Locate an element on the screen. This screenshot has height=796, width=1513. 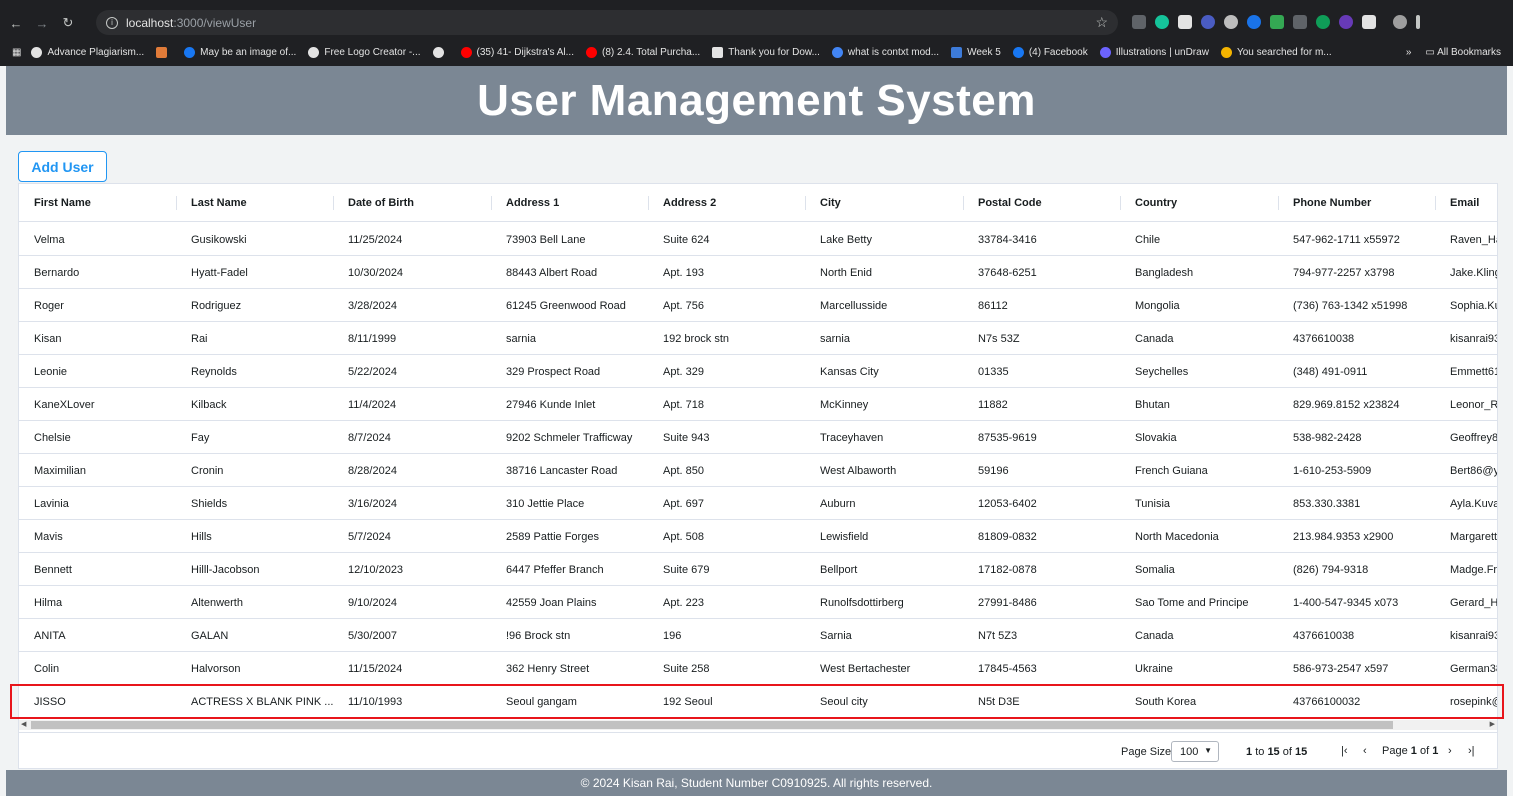
table-cell: Kilback is located at coordinates (254, 404).